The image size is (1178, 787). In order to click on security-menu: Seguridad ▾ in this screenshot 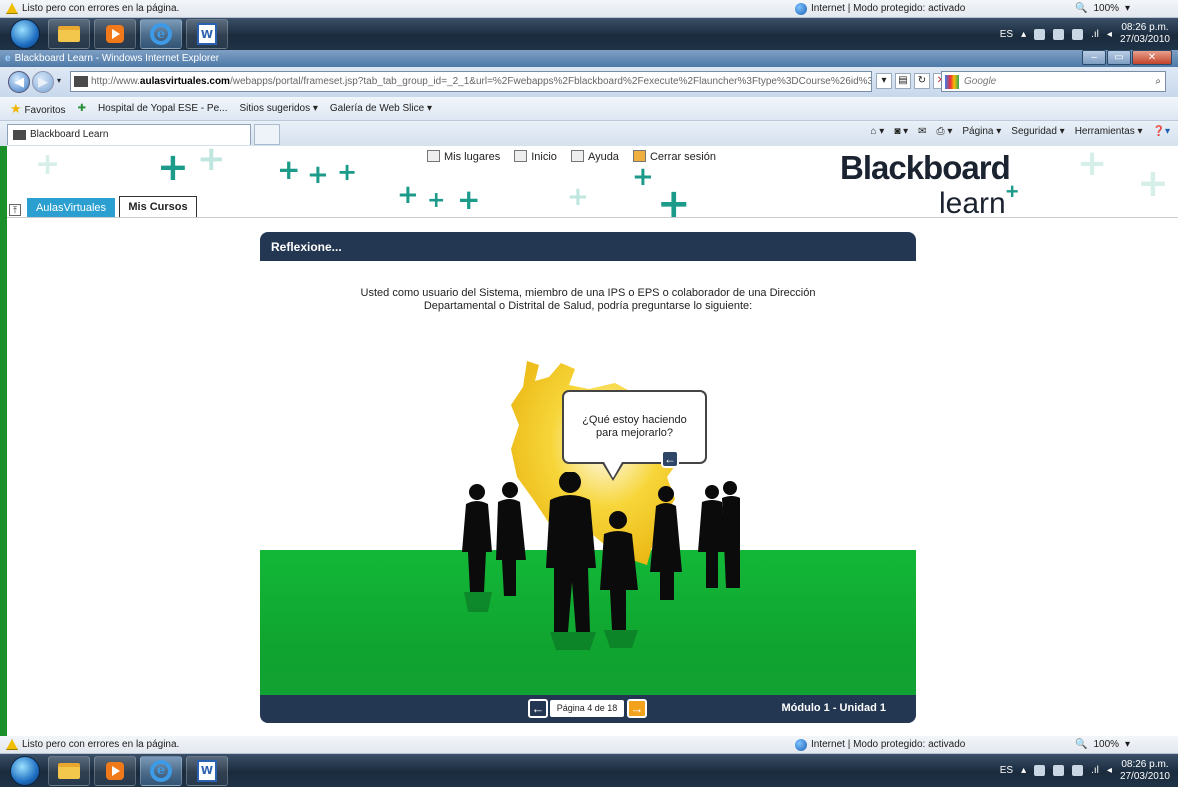, I will do `click(1037, 131)`.